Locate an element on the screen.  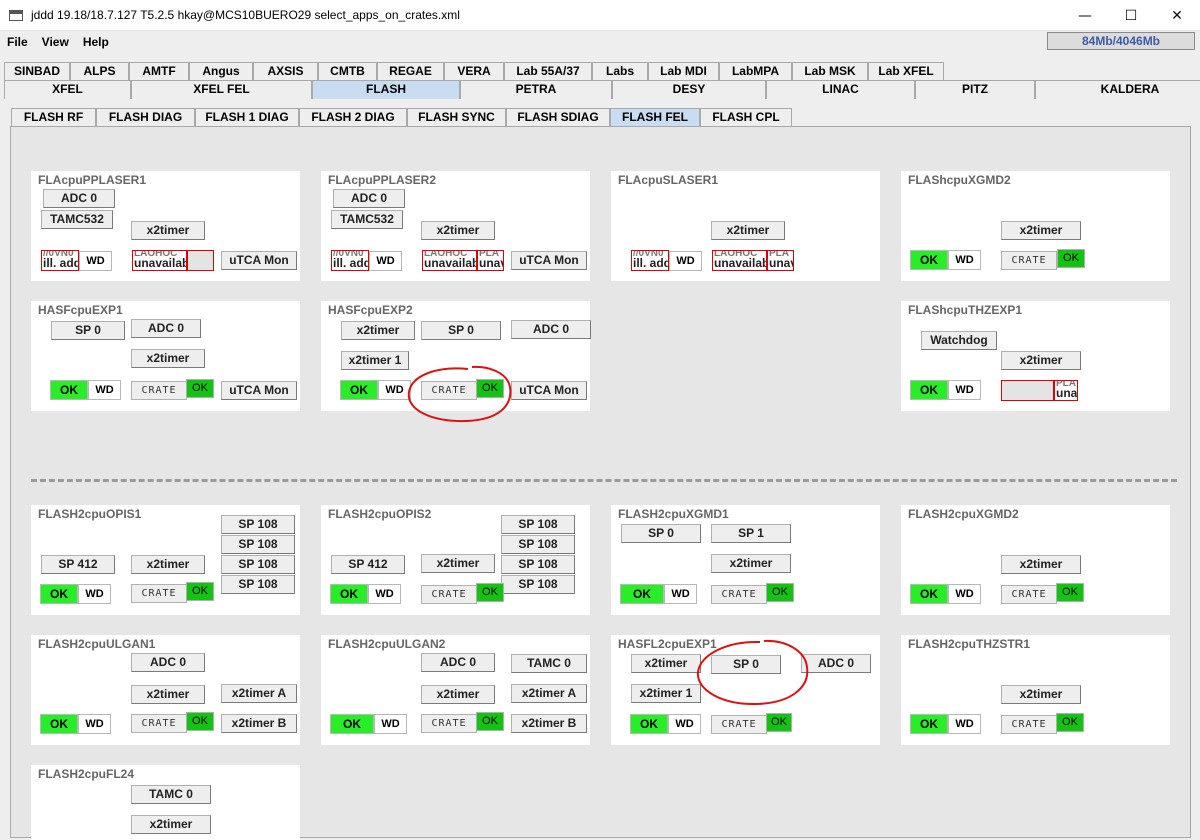
tab-cmtb: CMTB is located at coordinates (347, 71).